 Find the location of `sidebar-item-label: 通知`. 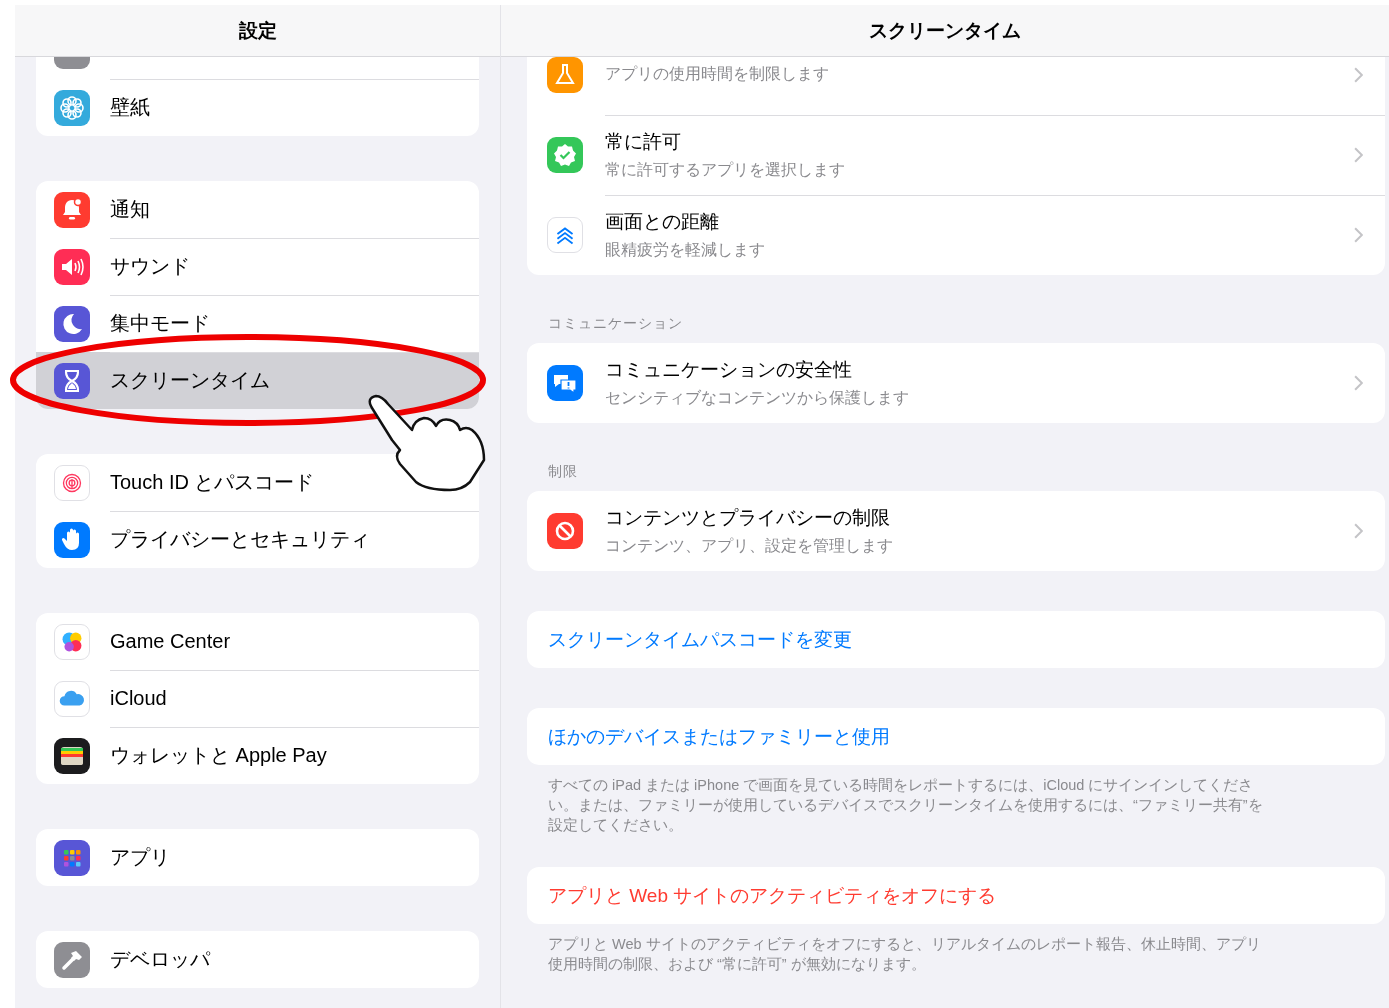

sidebar-item-label: 通知 is located at coordinates (130, 209).